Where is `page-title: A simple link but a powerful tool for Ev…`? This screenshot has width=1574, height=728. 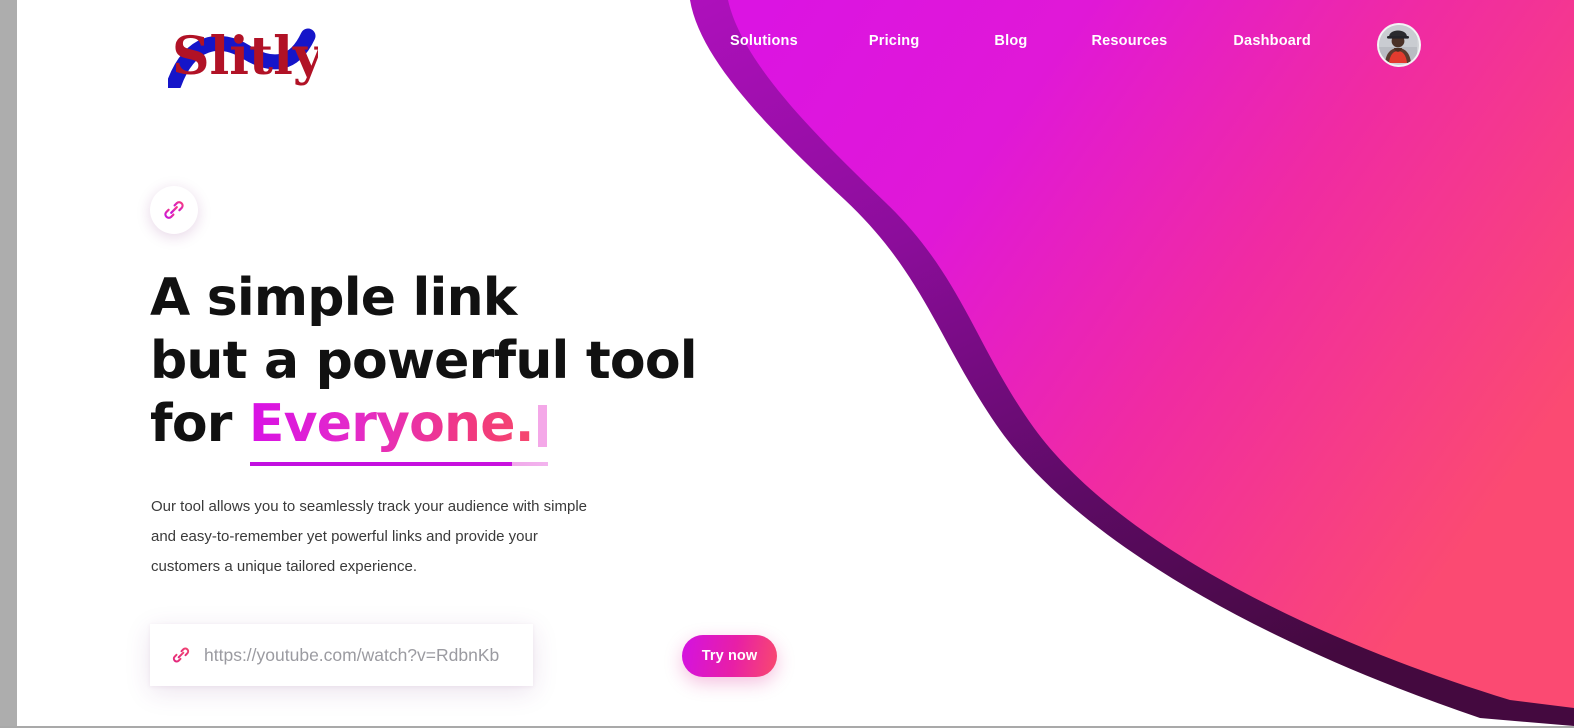 page-title: A simple link but a powerful tool for Ev… is located at coordinates (490, 366).